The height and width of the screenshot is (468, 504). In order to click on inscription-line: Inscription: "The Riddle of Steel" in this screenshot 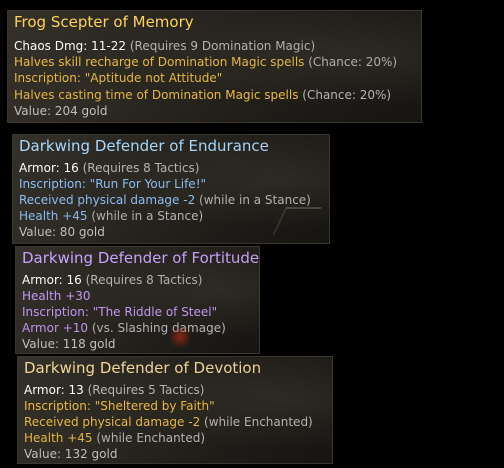, I will do `click(120, 312)`.